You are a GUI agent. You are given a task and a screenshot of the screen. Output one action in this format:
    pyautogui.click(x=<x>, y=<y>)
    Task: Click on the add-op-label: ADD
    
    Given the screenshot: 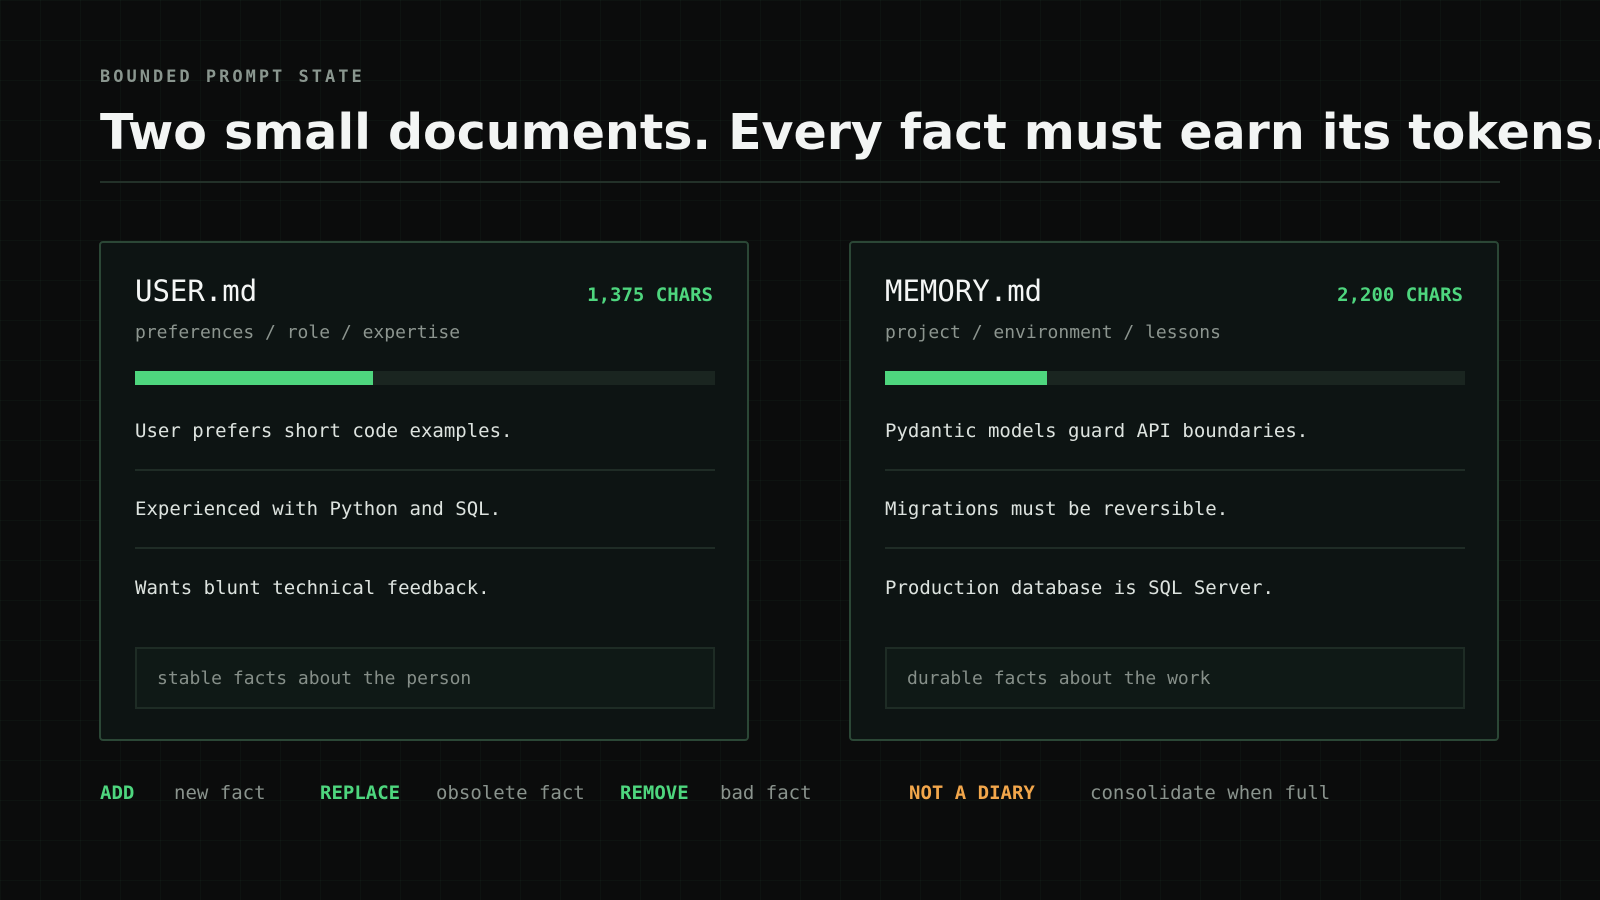 What is the action you would take?
    pyautogui.click(x=117, y=793)
    